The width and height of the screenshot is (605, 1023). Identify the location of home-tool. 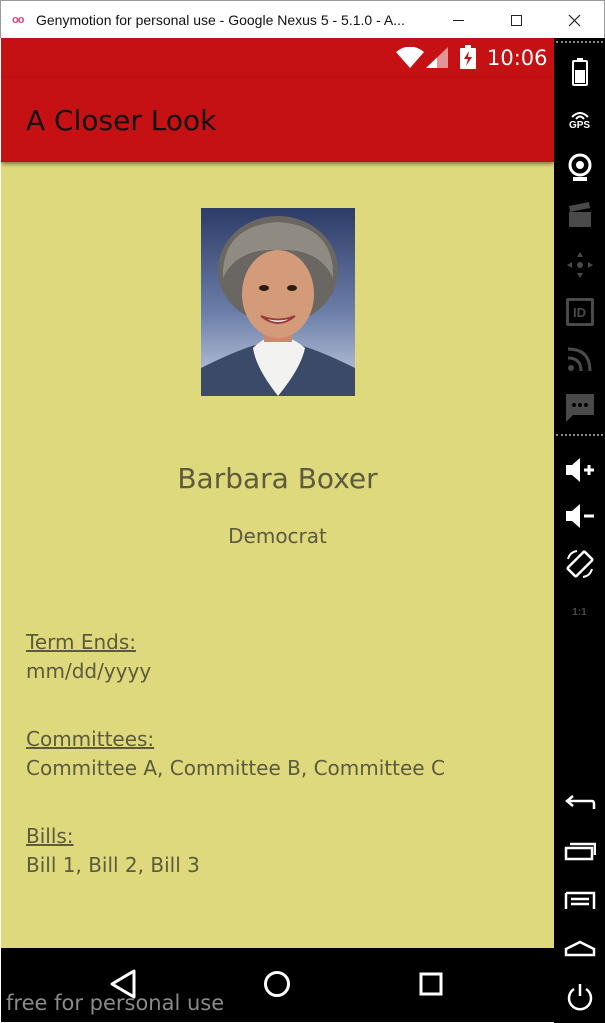
(579, 949).